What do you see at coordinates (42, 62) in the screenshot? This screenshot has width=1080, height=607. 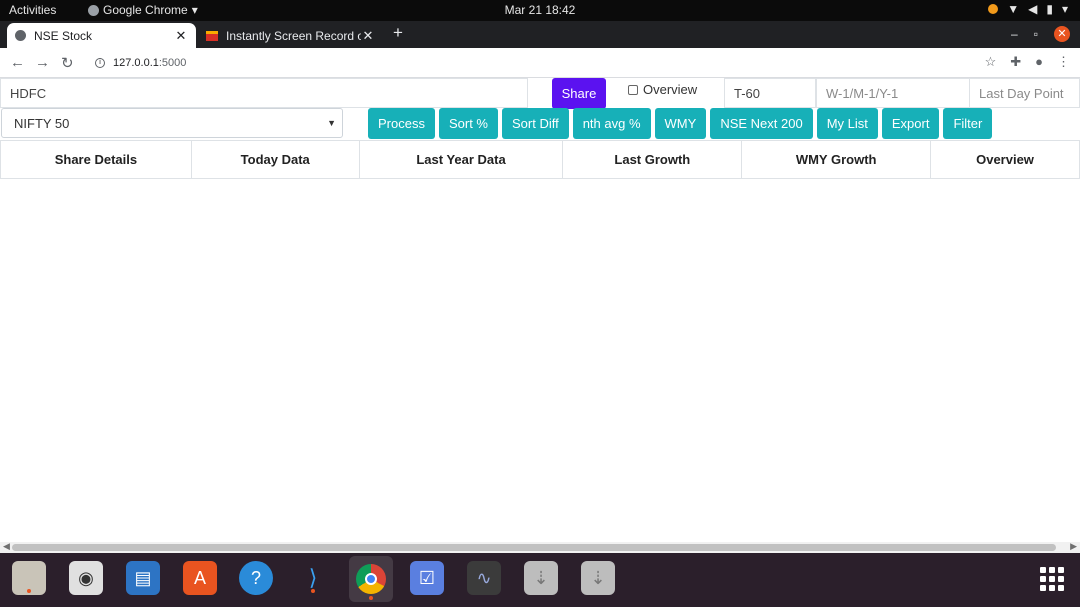 I see `forward-button: →` at bounding box center [42, 62].